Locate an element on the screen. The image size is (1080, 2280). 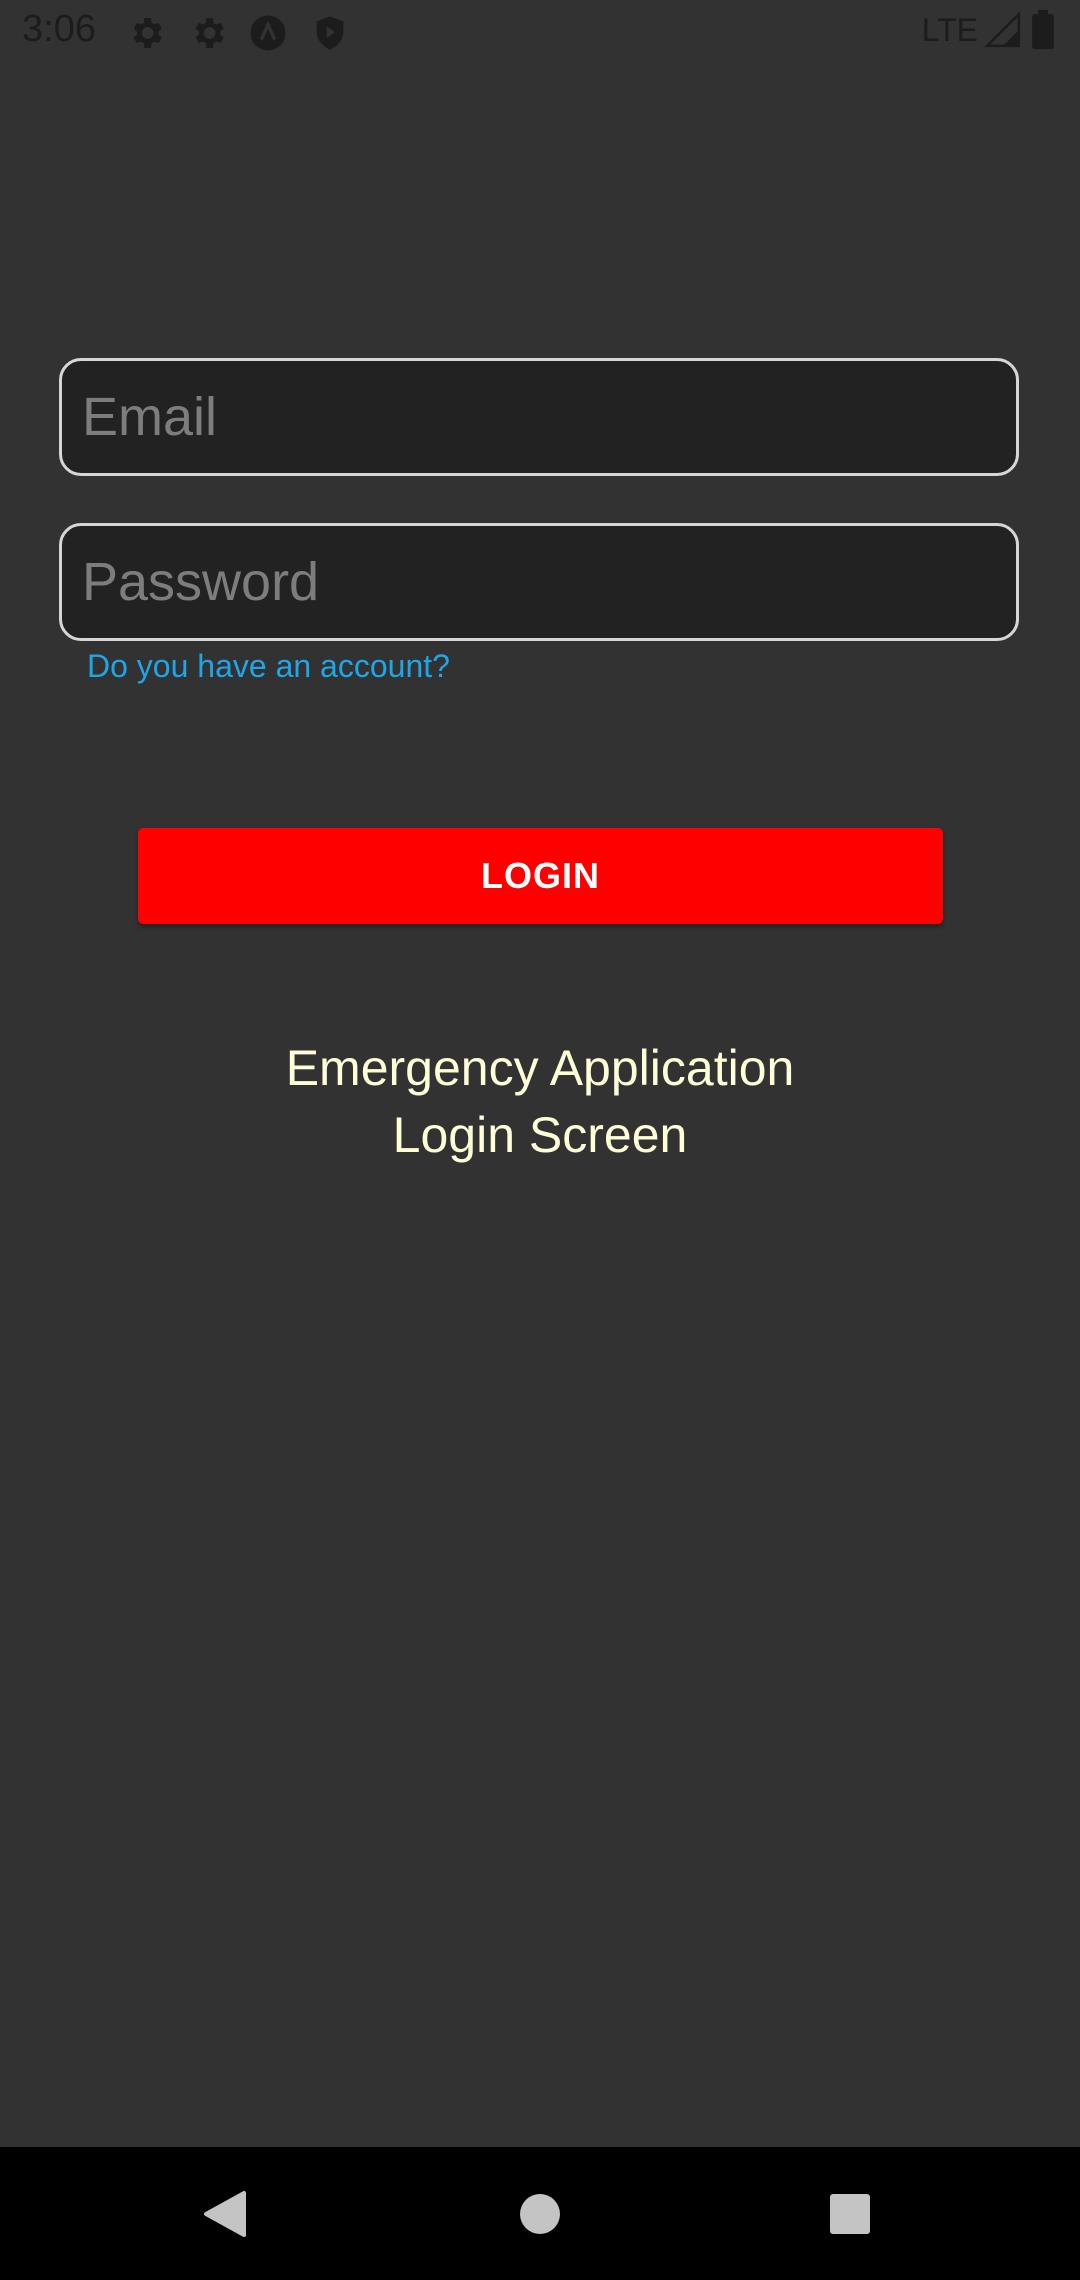
recents-button is located at coordinates (850, 2213).